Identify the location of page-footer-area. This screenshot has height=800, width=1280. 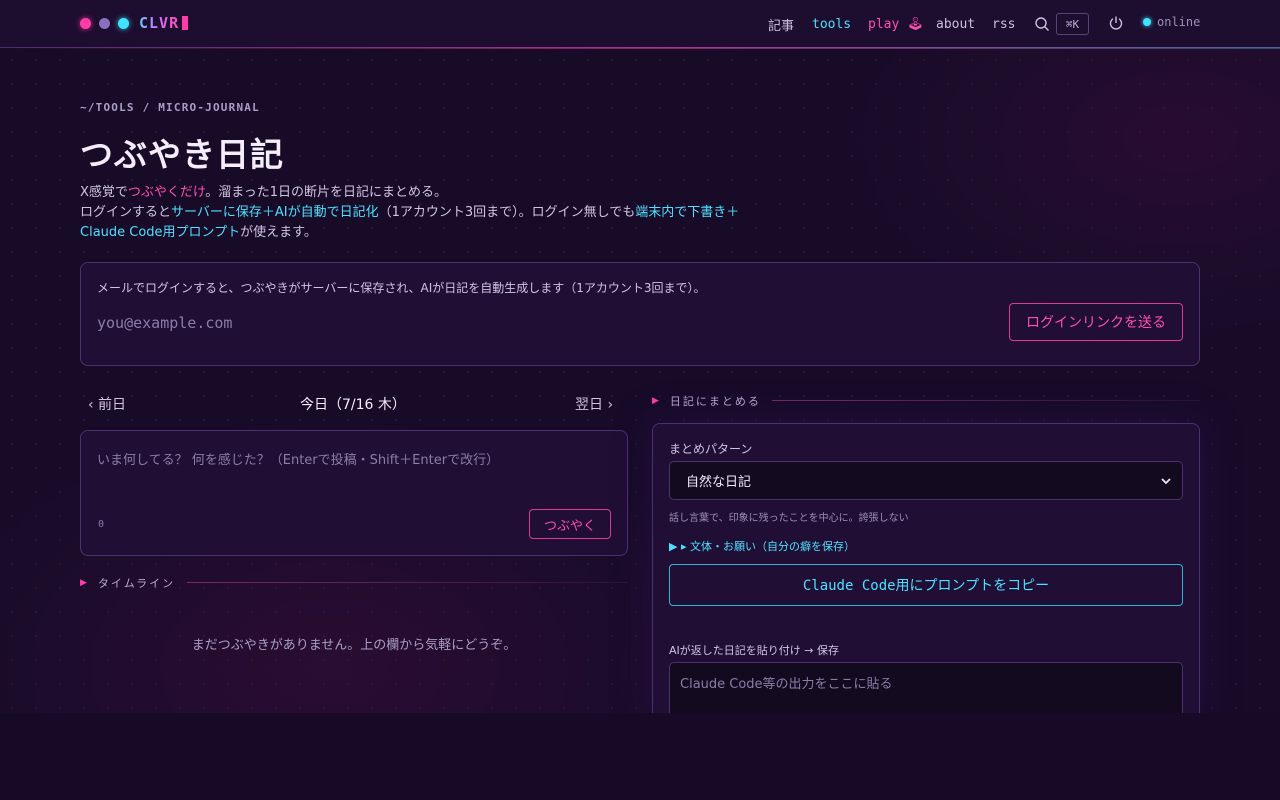
(640, 756).